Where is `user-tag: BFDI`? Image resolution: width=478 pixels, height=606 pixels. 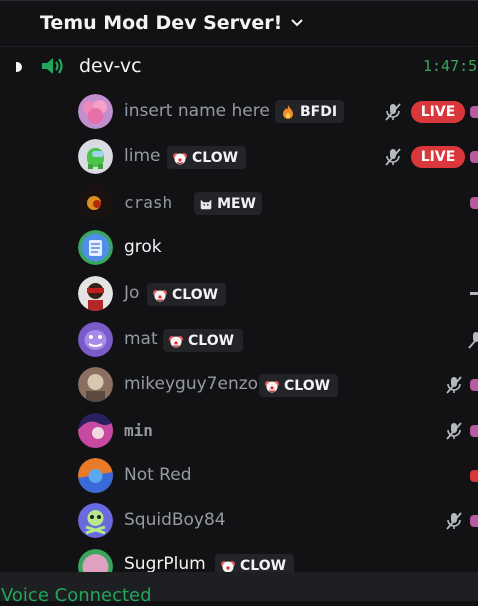 user-tag: BFDI is located at coordinates (309, 111).